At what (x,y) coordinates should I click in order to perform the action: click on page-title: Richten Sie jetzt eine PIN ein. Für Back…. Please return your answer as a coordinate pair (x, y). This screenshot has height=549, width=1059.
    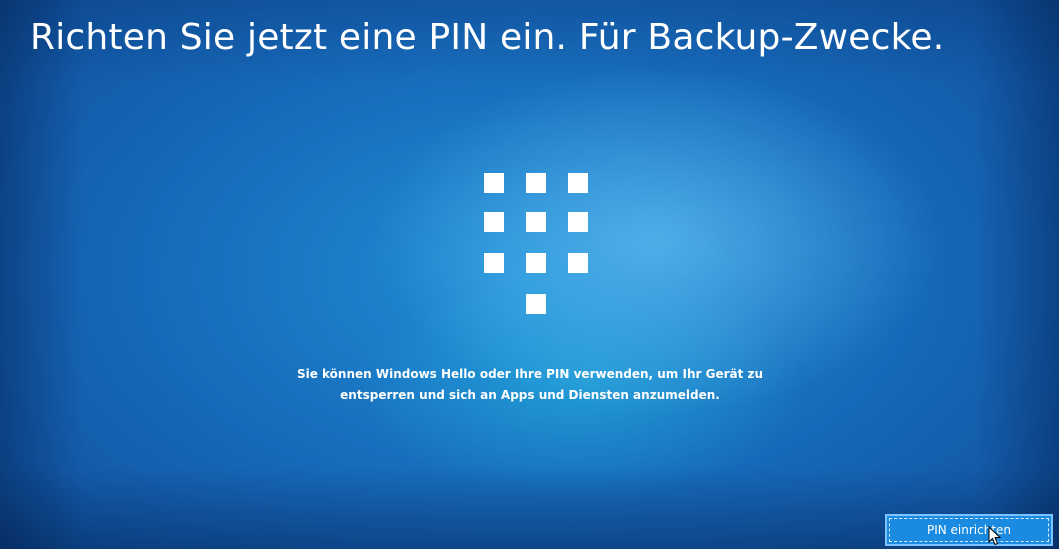
    Looking at the image, I should click on (487, 37).